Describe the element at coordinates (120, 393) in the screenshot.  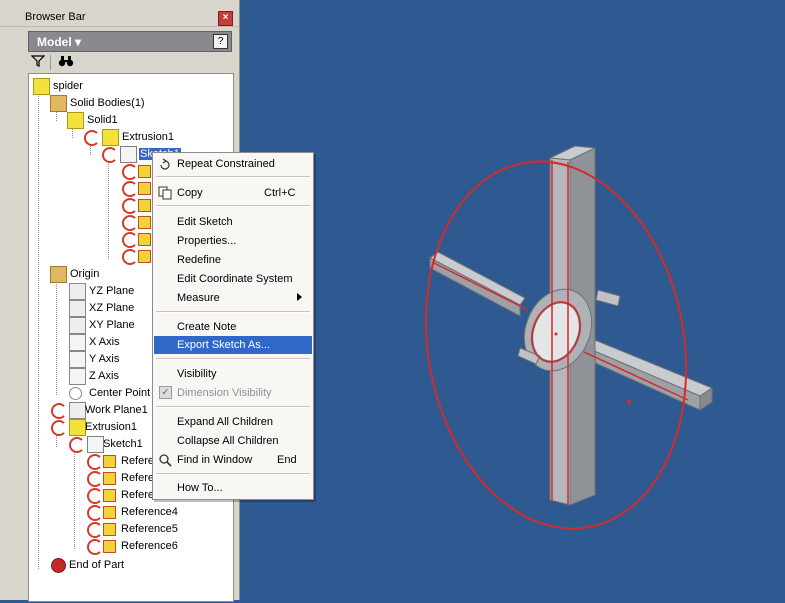
I see `tree-item-label: Center Point` at that location.